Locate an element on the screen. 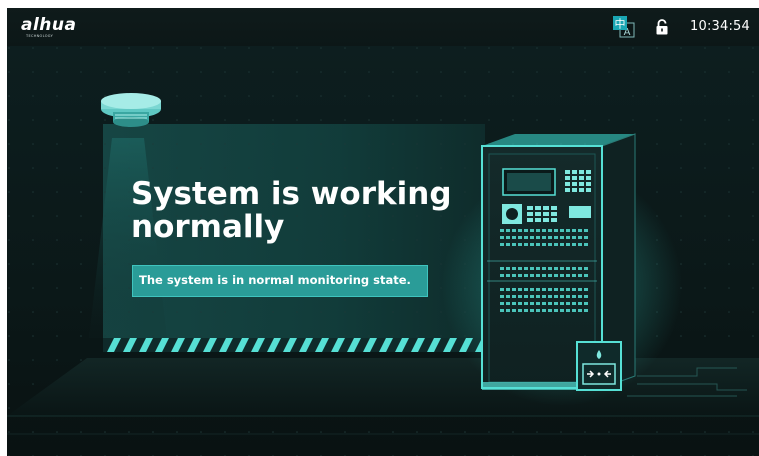 This screenshot has width=759, height=456. top-bar: alhua TECHNOLOGY A 中 10:34:54 is located at coordinates (383, 27).